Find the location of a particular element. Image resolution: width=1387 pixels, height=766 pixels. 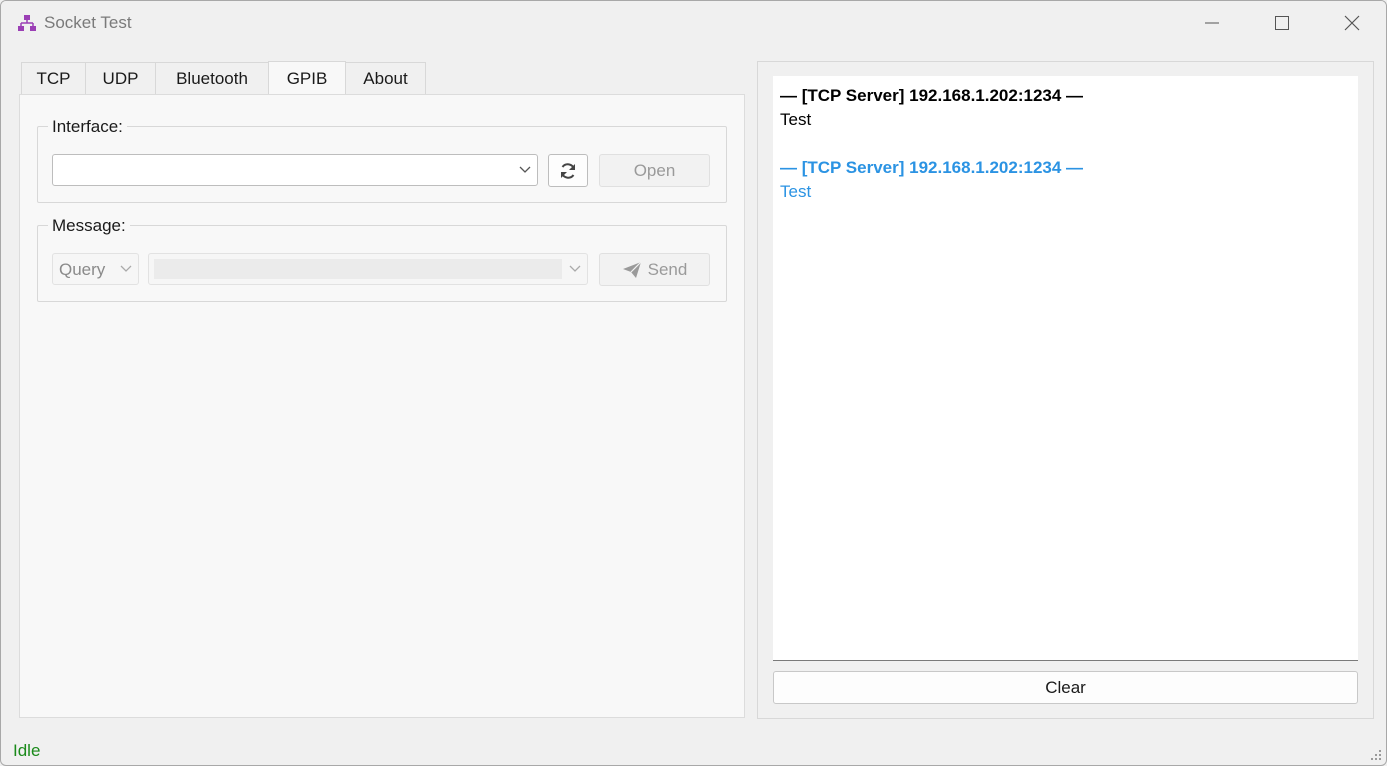

mode-select: Query is located at coordinates (95, 269).